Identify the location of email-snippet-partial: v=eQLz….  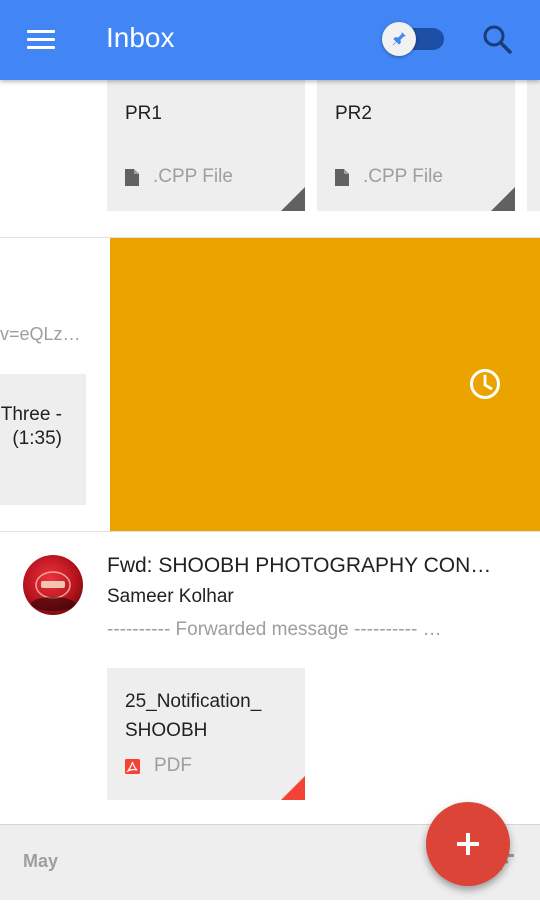
(40, 334).